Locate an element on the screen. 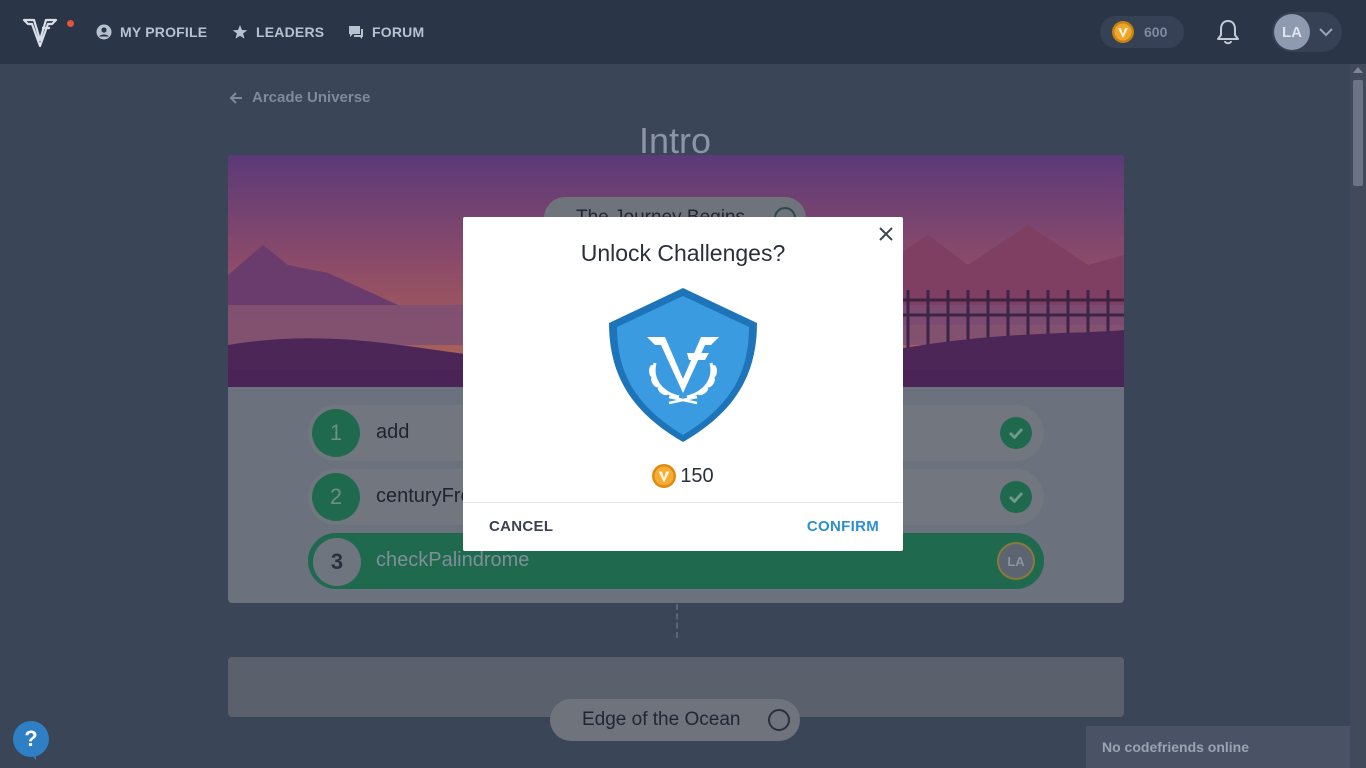 This screenshot has height=768, width=1366. user-menu: LA is located at coordinates (1307, 32).